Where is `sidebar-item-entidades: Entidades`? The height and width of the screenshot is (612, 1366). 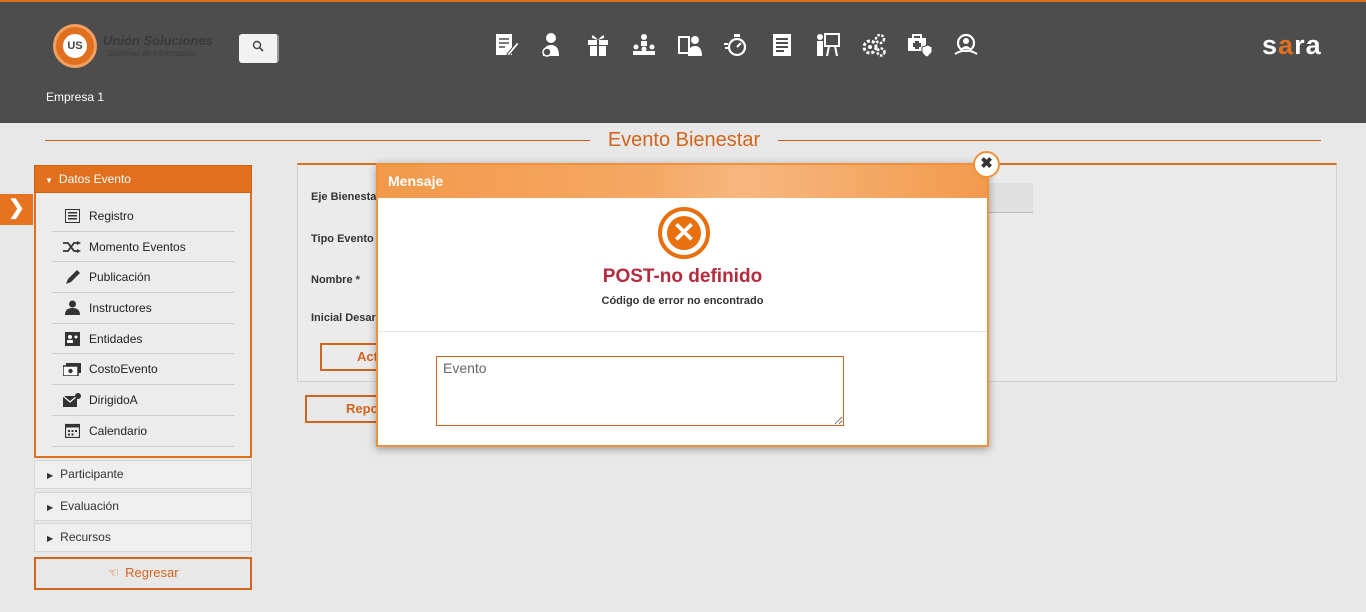
sidebar-item-entidades: Entidades is located at coordinates (143, 339).